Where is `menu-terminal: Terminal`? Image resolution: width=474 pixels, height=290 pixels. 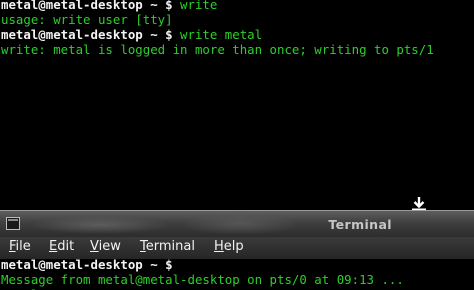 menu-terminal: Terminal is located at coordinates (167, 246).